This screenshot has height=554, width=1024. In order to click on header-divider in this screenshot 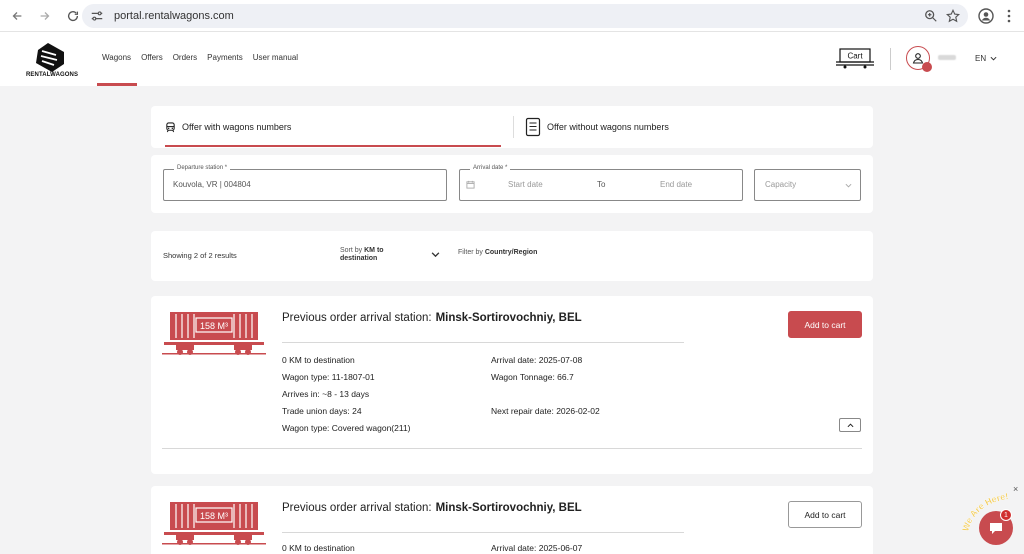, I will do `click(890, 59)`.